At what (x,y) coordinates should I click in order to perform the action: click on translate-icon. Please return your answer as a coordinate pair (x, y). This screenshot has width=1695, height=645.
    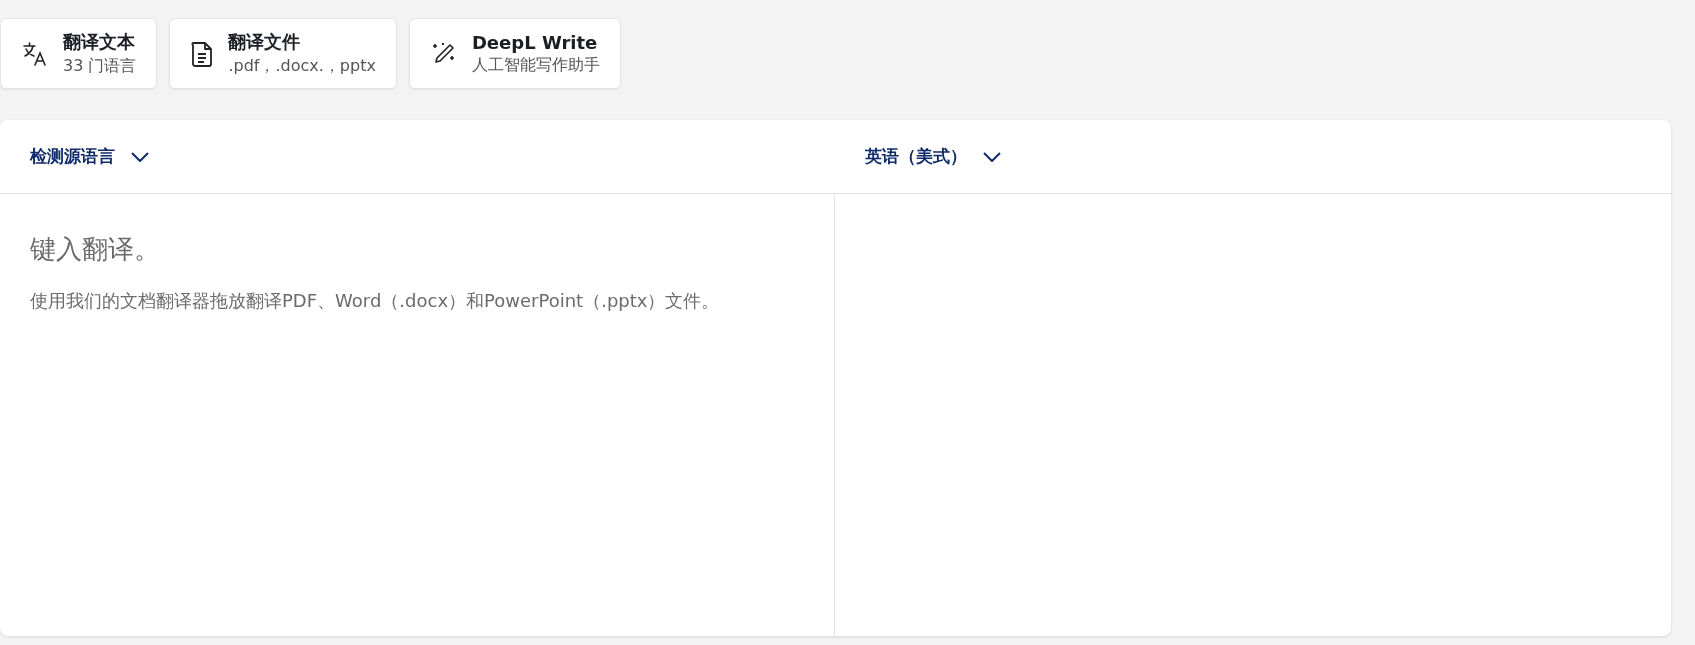
    Looking at the image, I should click on (35, 53).